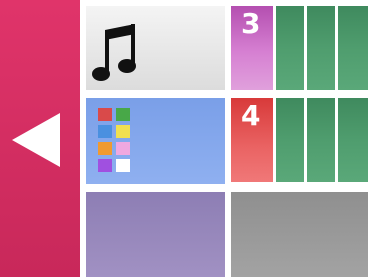  I want to click on palette-tile, so click(155, 141).